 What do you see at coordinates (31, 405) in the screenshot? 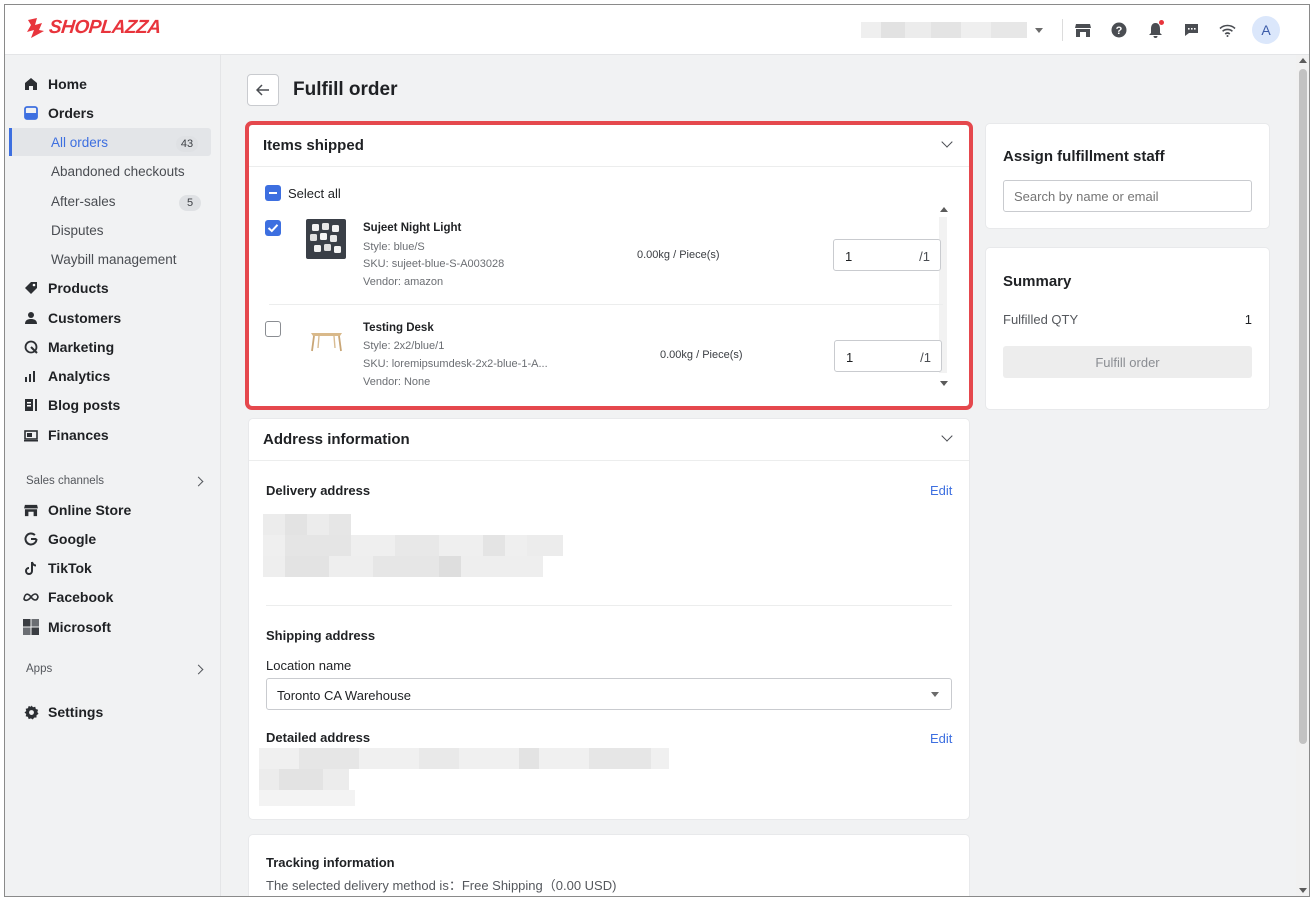
I see `blog-icon` at bounding box center [31, 405].